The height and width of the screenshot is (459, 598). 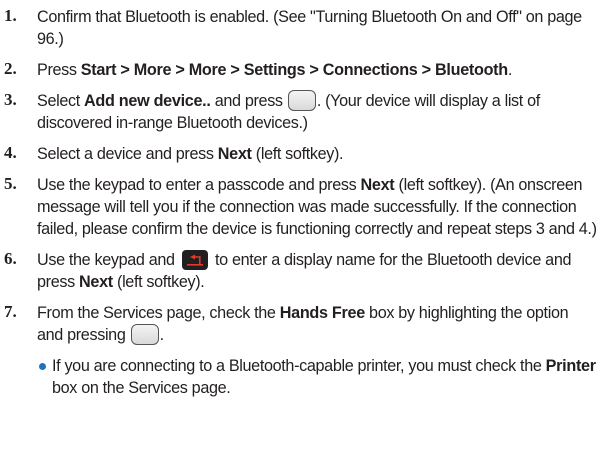 What do you see at coordinates (59, 70) in the screenshot?
I see `step-text: Press` at bounding box center [59, 70].